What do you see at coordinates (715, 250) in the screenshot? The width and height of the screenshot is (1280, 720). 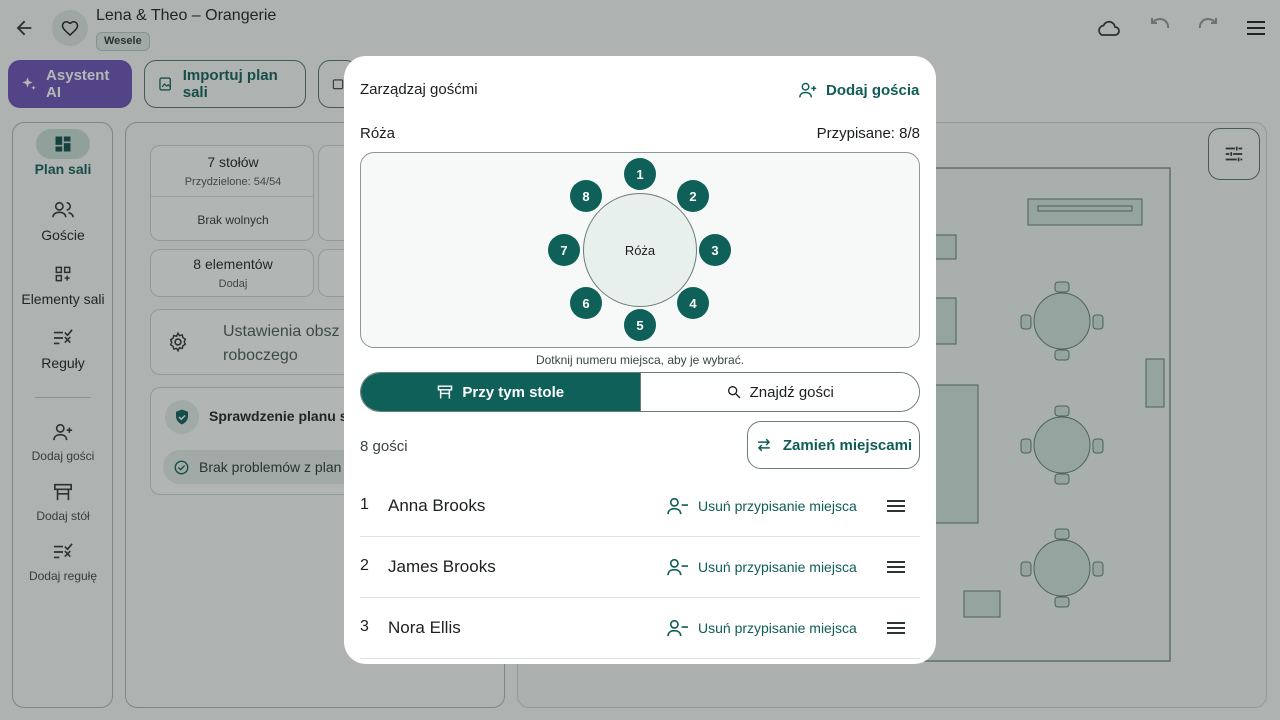 I see `seat-3: 3` at bounding box center [715, 250].